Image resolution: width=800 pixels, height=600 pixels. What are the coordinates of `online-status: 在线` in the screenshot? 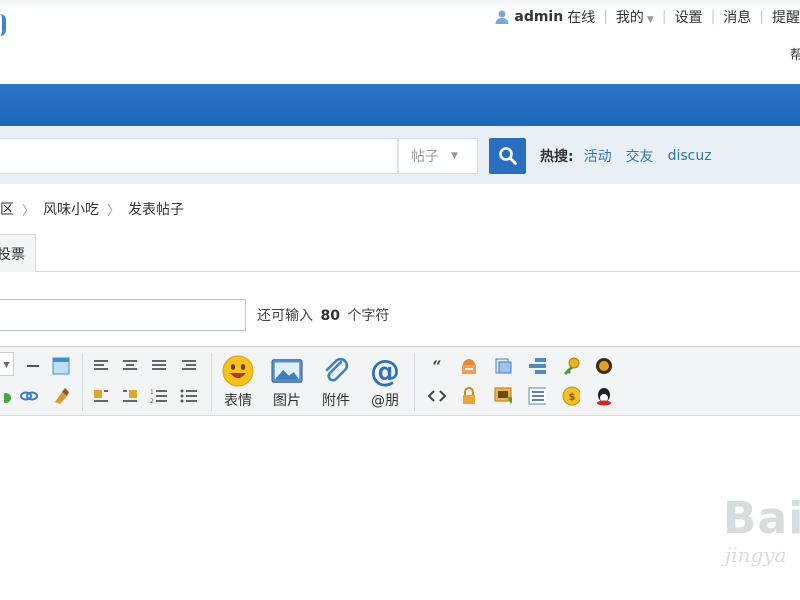 It's located at (581, 17).